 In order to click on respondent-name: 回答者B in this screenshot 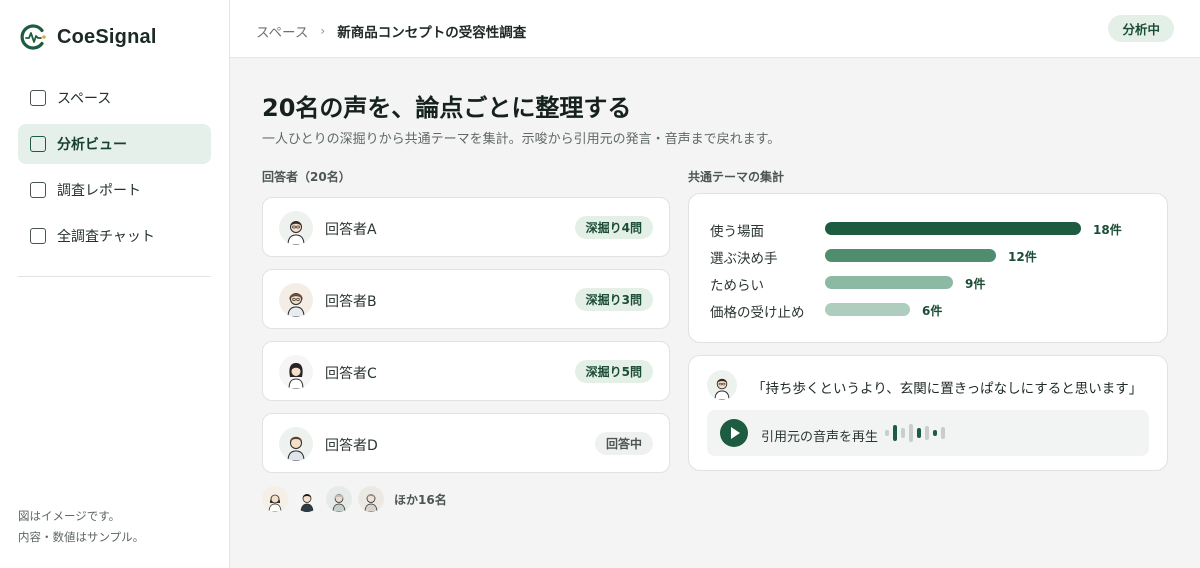, I will do `click(351, 302)`.